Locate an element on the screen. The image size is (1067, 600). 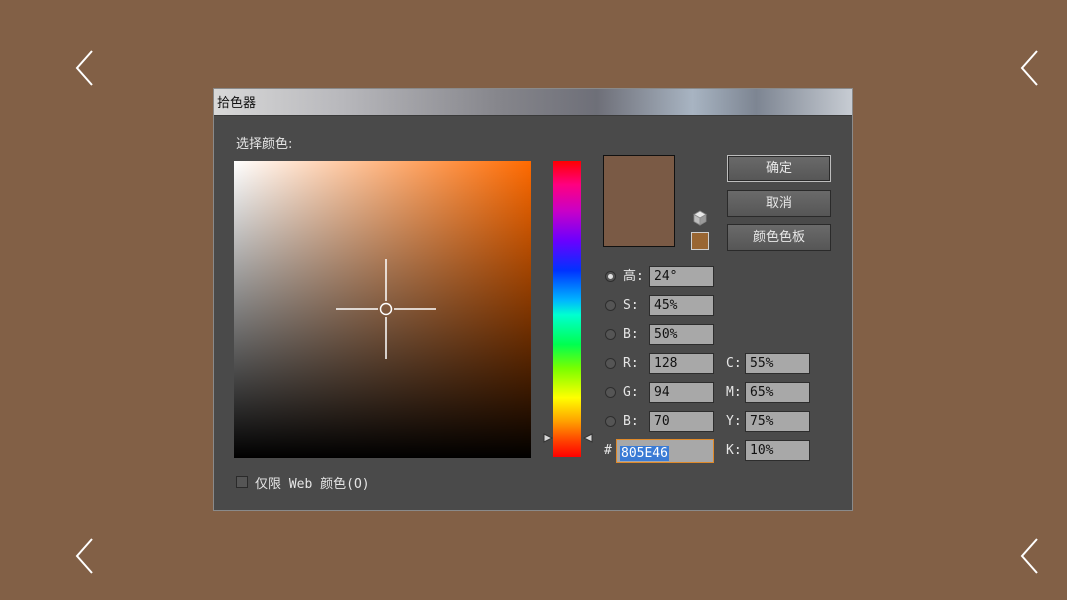
hex-input: 805E46 is located at coordinates (665, 451).